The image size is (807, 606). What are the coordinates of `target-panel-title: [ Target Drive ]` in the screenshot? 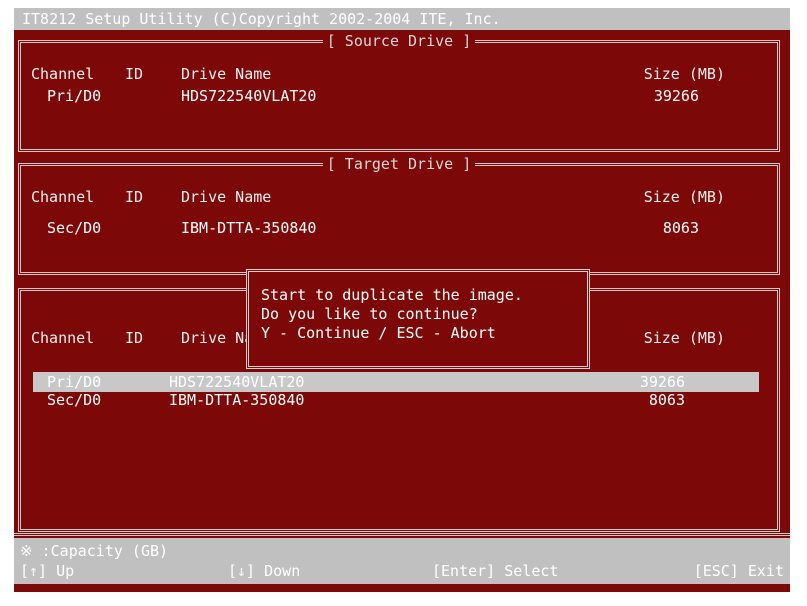 It's located at (399, 164).